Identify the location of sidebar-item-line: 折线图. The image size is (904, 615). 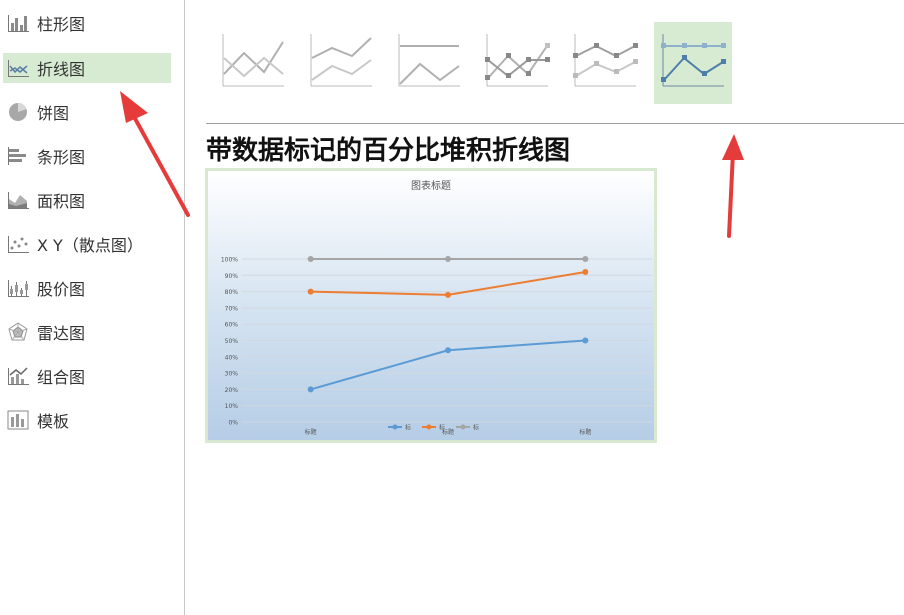
(87, 68).